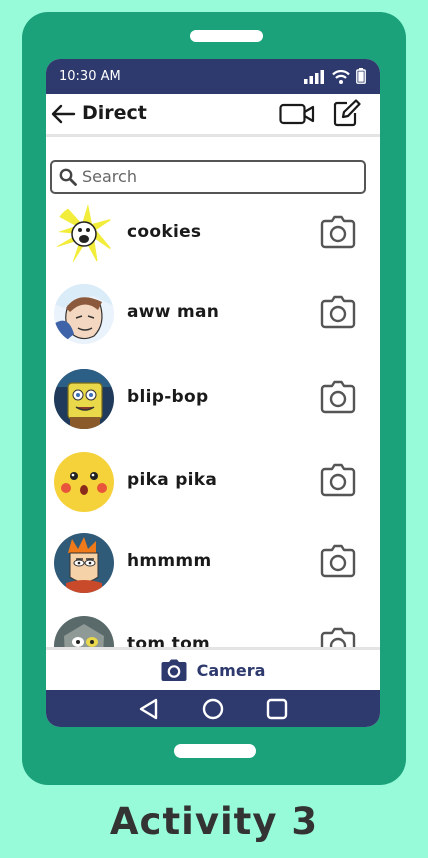 Image resolution: width=428 pixels, height=858 pixels. I want to click on nav-back-icon, so click(149, 709).